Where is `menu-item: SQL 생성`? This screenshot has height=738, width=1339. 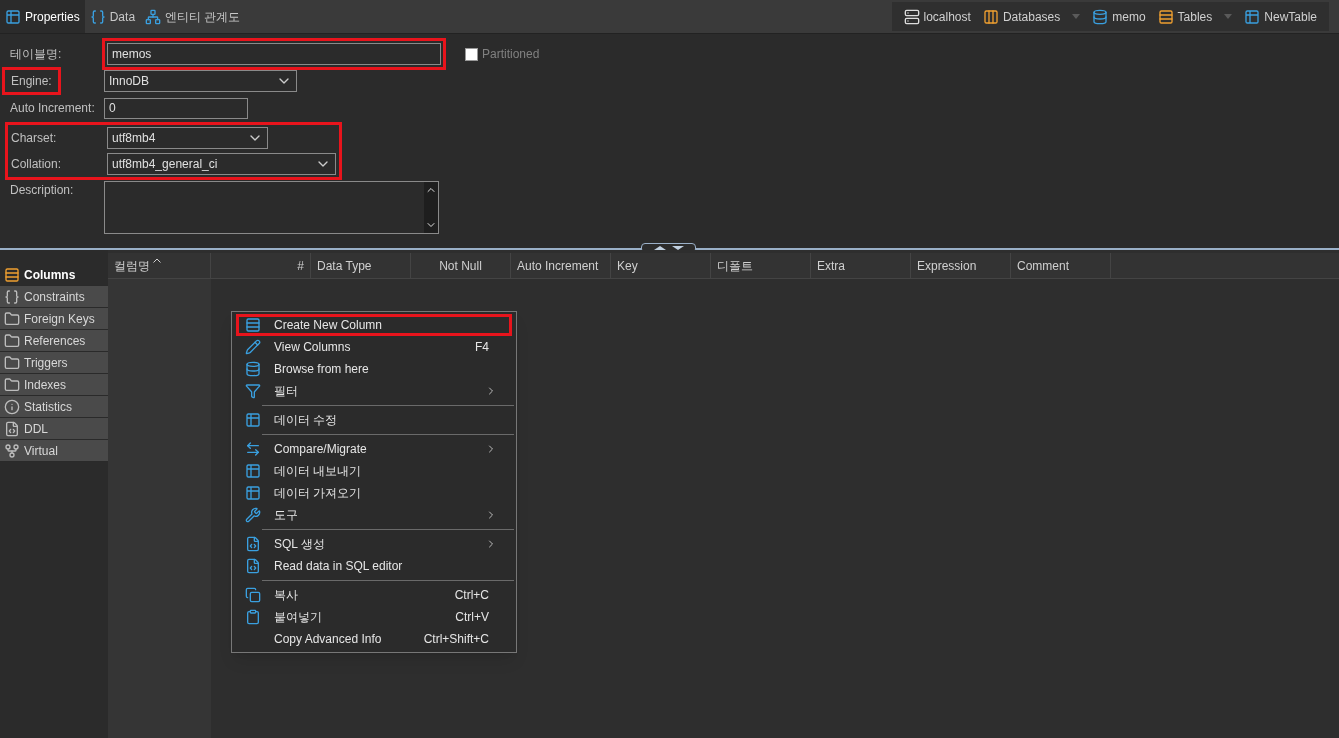
menu-item: SQL 생성 is located at coordinates (374, 544).